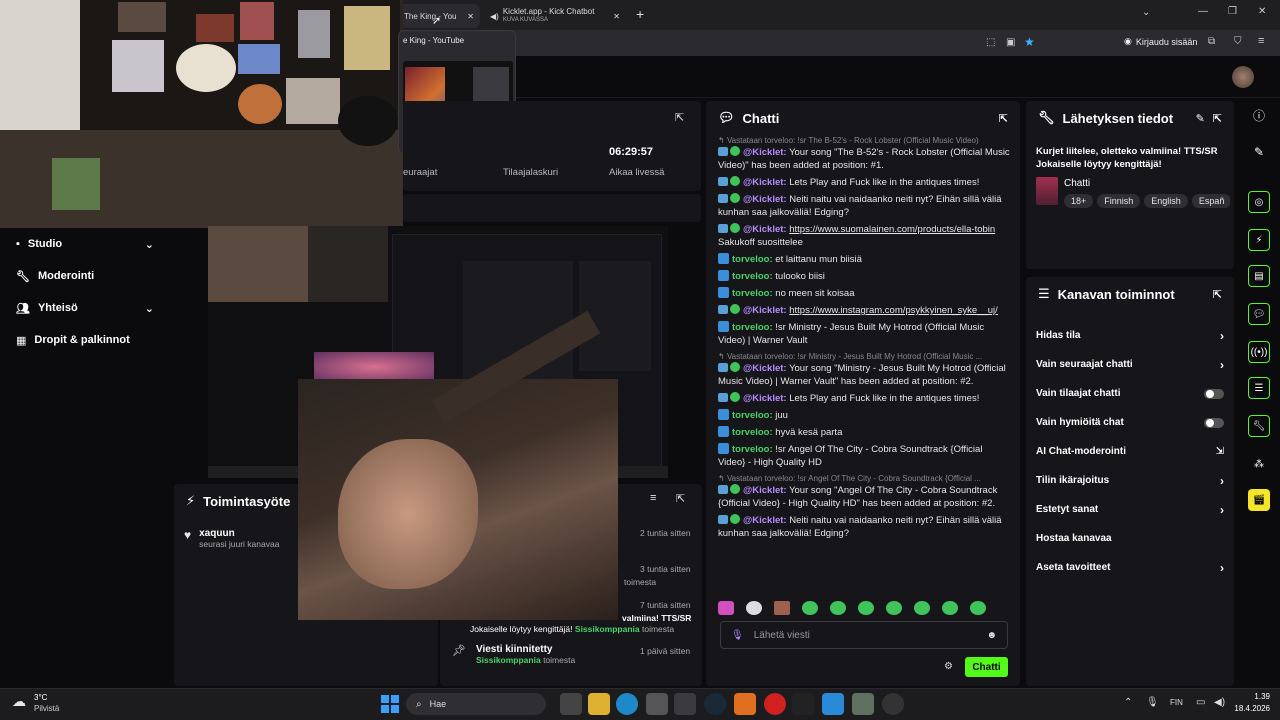  Describe the element at coordinates (1232, 11) in the screenshot. I see `maximize-icon: ❐` at that location.